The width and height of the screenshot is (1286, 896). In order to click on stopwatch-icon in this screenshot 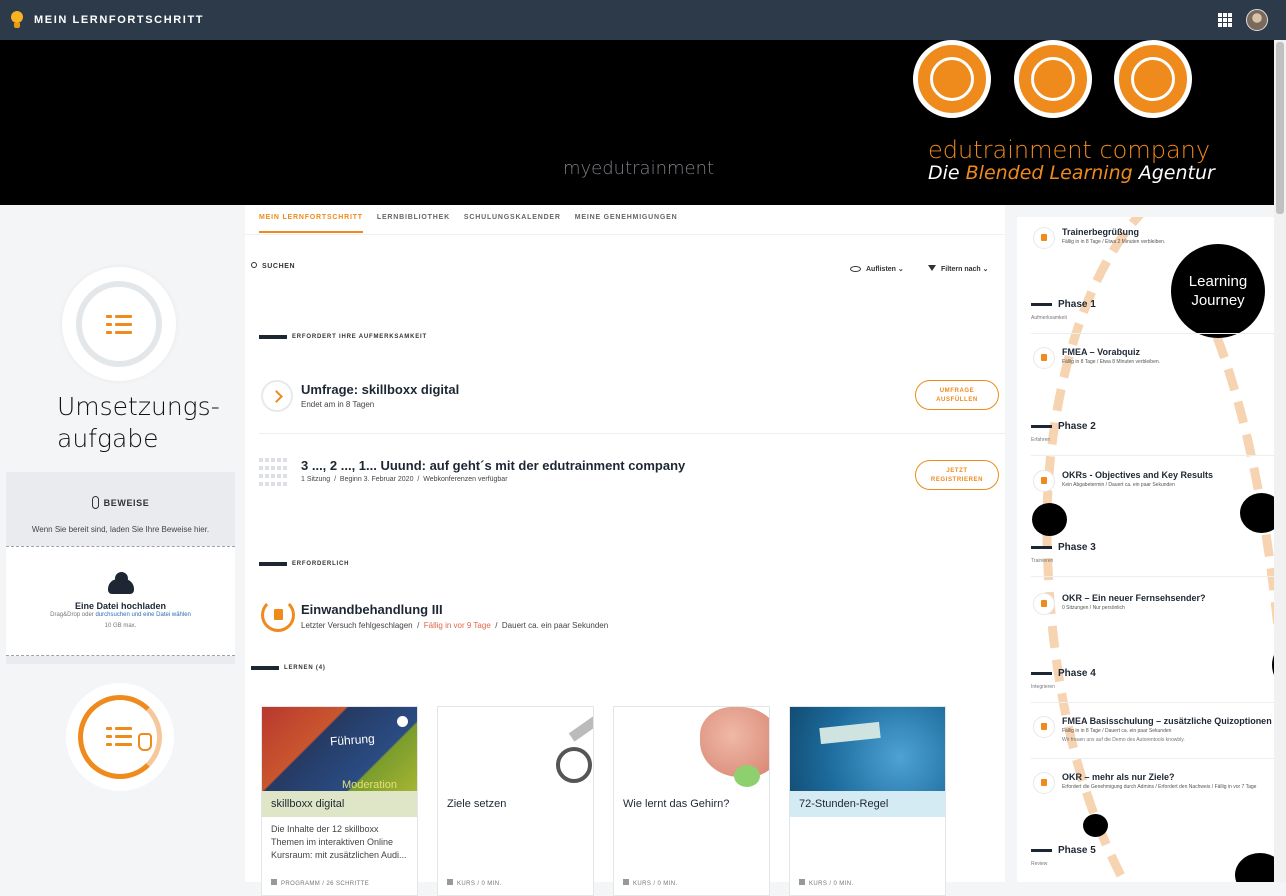, I will do `click(574, 765)`.